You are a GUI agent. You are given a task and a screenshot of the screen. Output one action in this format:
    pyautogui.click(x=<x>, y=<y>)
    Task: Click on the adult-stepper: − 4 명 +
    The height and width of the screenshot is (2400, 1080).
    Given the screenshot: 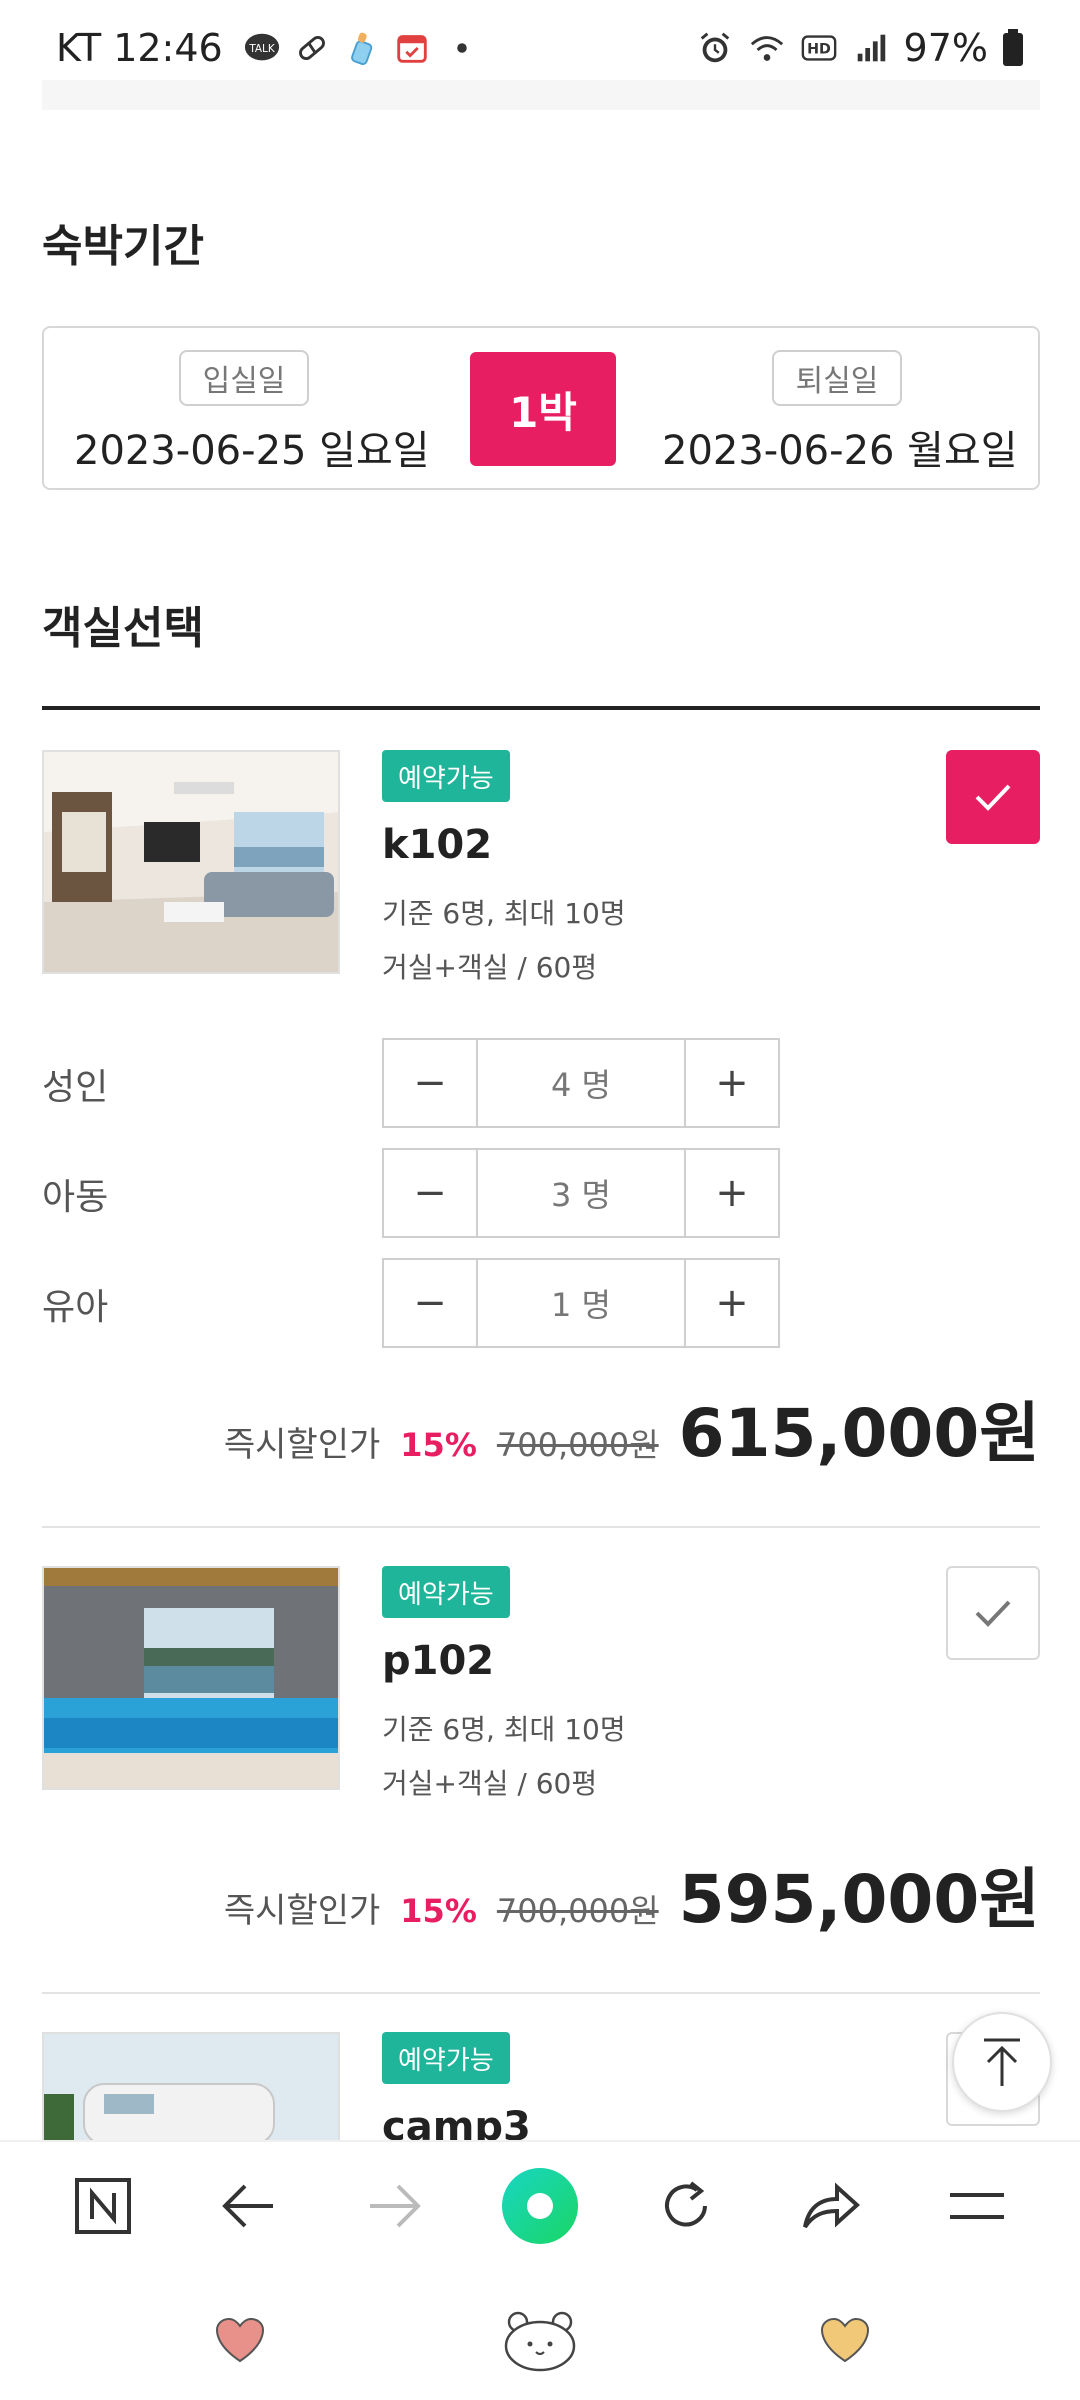 What is the action you would take?
    pyautogui.click(x=581, y=1083)
    